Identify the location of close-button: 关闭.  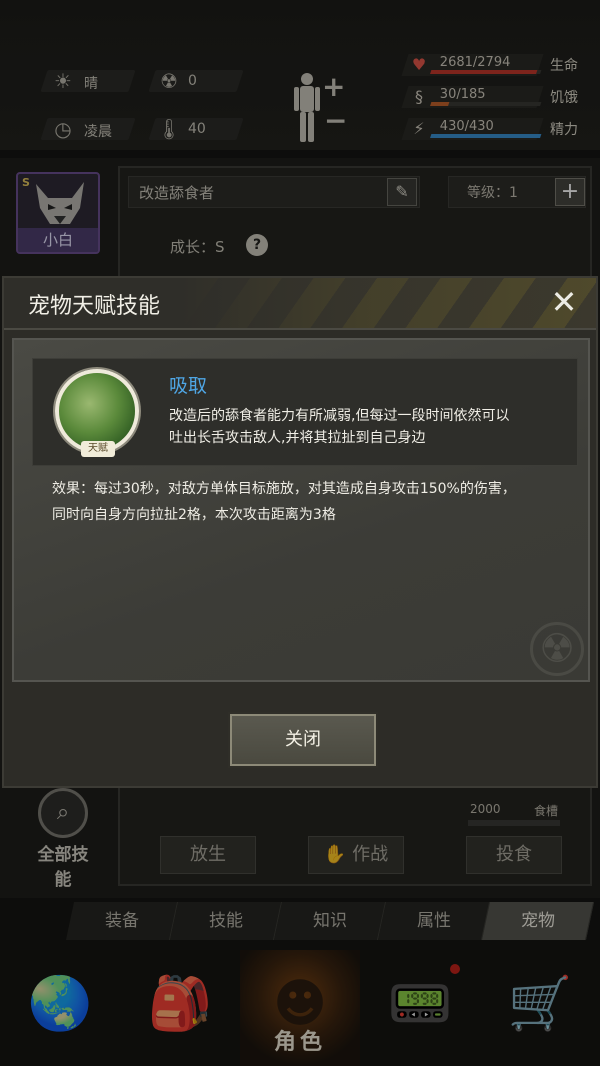
(303, 740).